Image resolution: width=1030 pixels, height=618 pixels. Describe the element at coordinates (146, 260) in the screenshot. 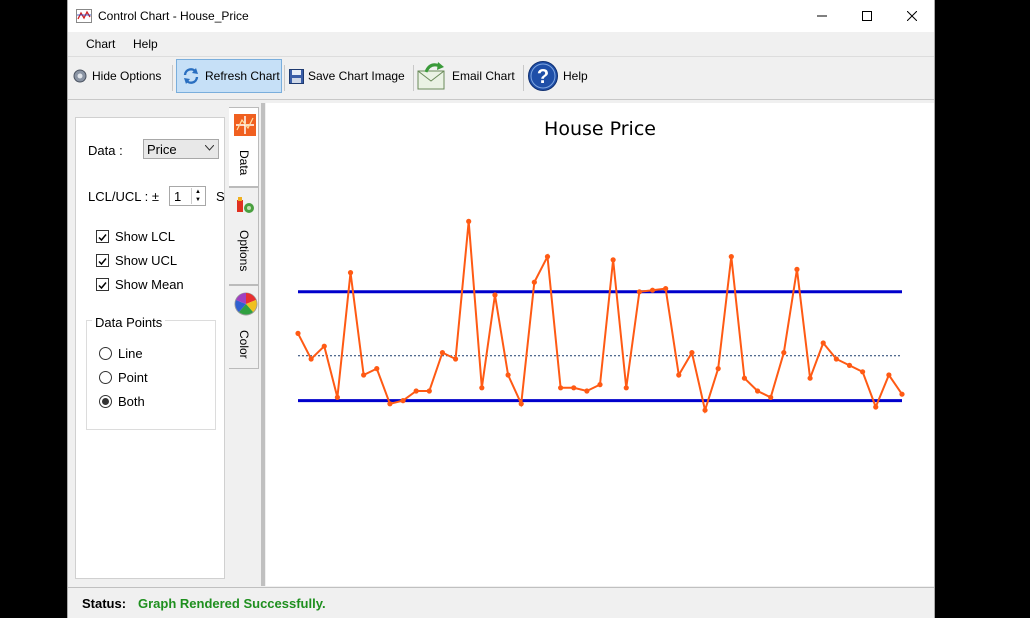

I see `show-ucl-label: Show UCL` at that location.